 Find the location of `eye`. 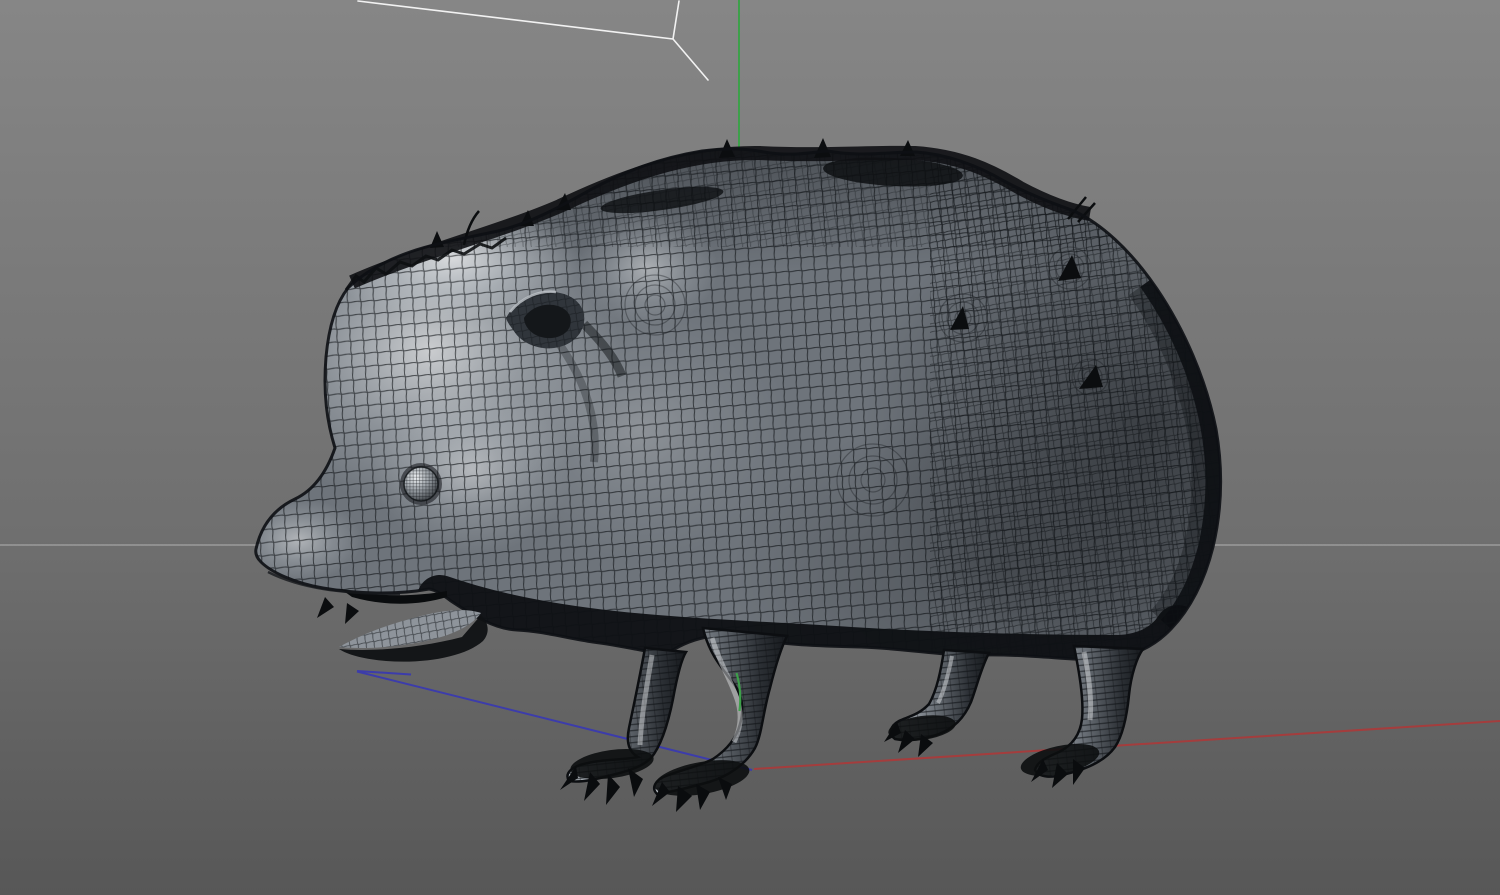

eye is located at coordinates (421, 484).